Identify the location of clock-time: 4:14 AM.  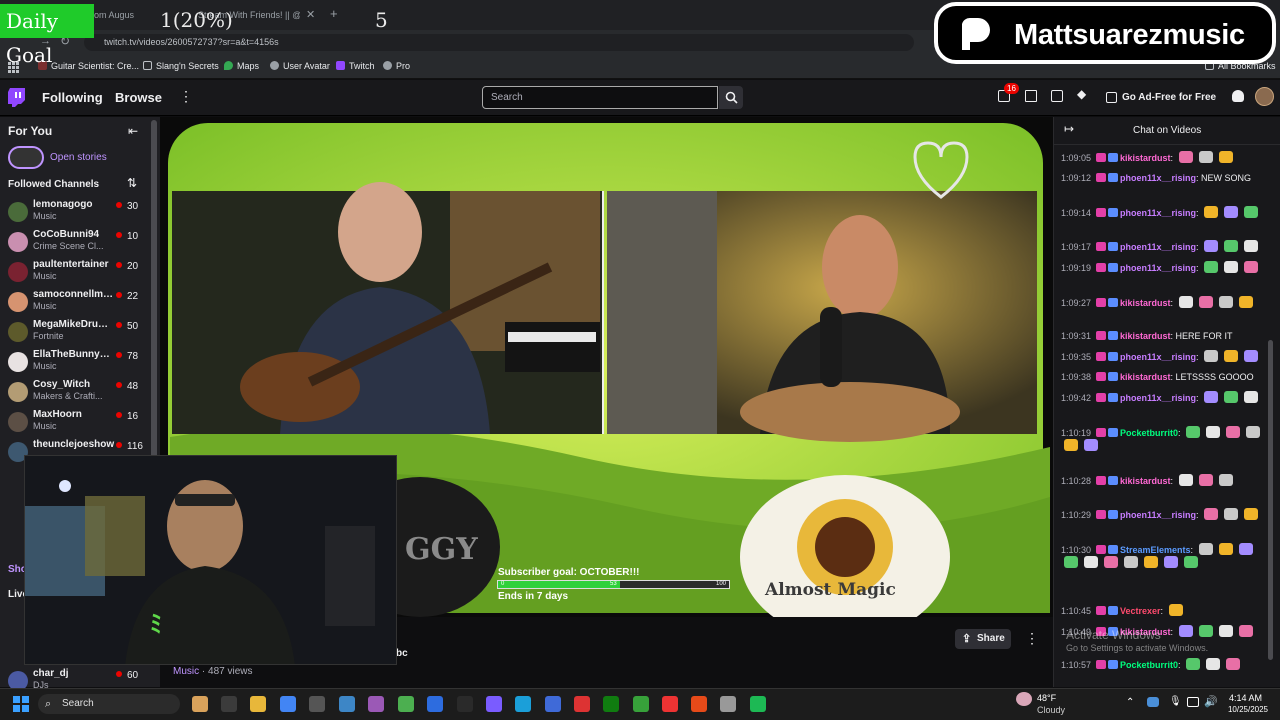
(1242, 698).